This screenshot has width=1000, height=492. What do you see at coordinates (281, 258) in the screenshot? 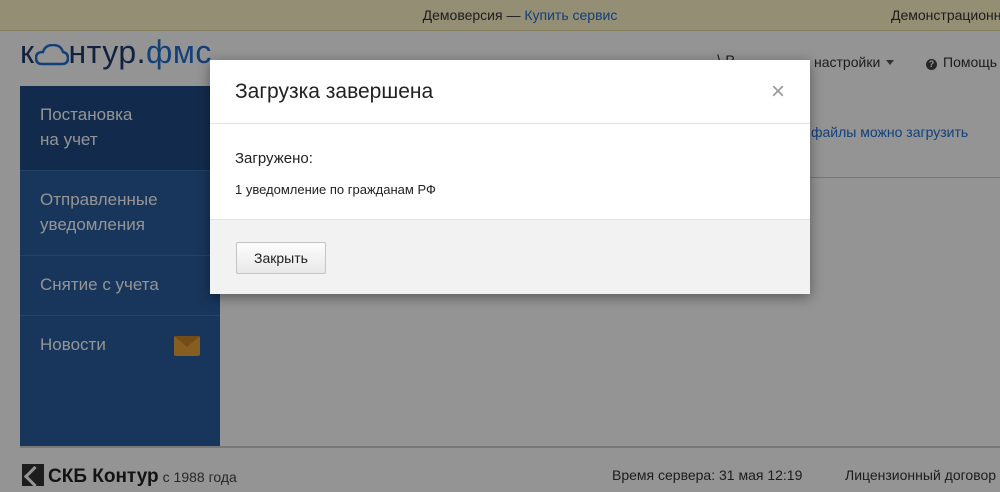
I see `close-button: Закрыть` at bounding box center [281, 258].